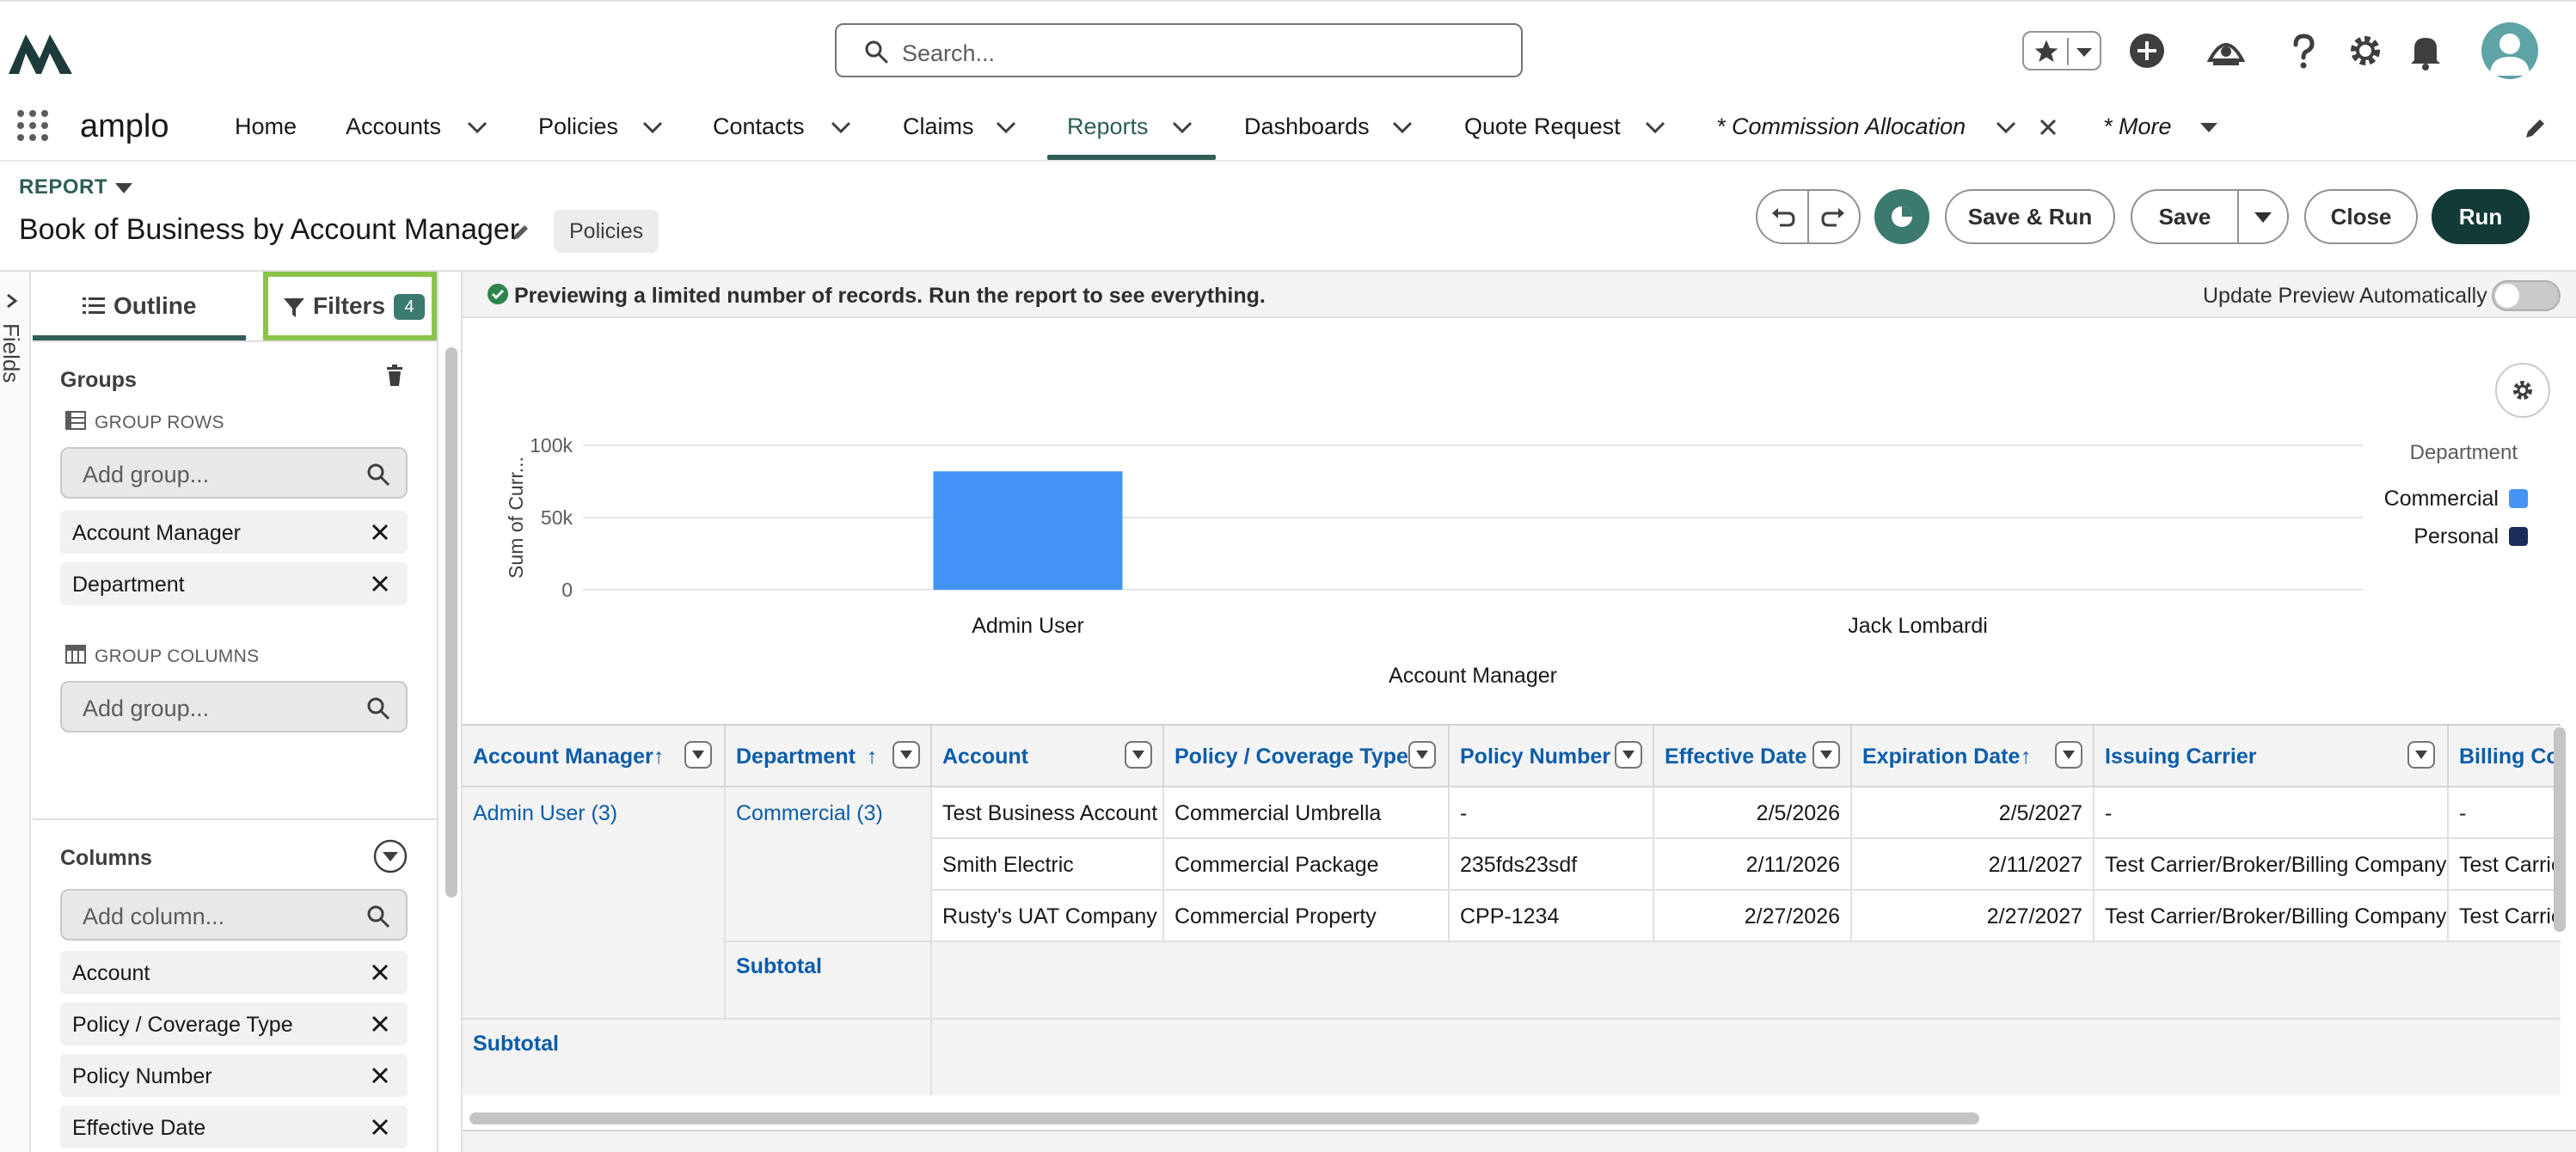  Describe the element at coordinates (1307, 126) in the screenshot. I see `nav-item-dashboards: Dashboards` at that location.